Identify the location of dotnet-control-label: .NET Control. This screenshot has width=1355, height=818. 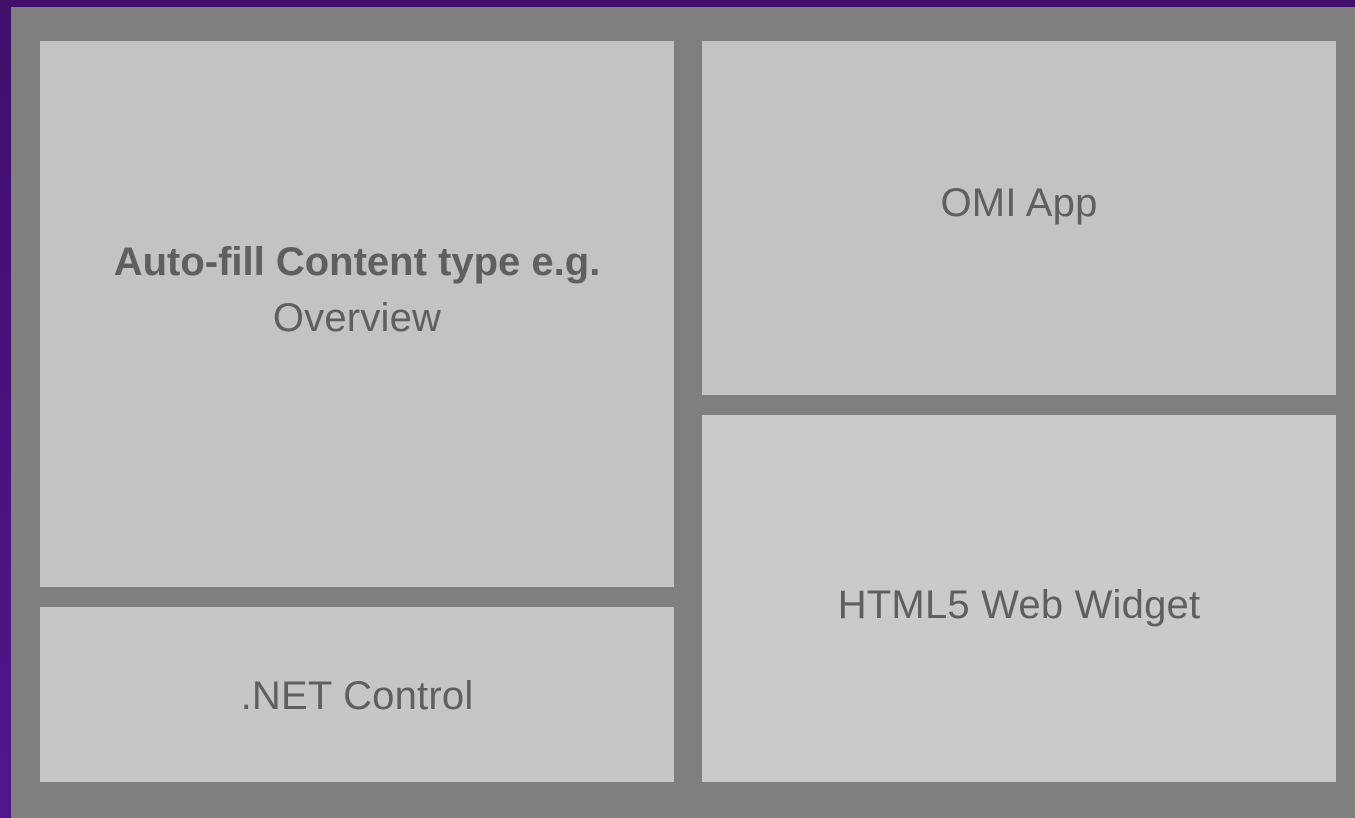
(357, 696).